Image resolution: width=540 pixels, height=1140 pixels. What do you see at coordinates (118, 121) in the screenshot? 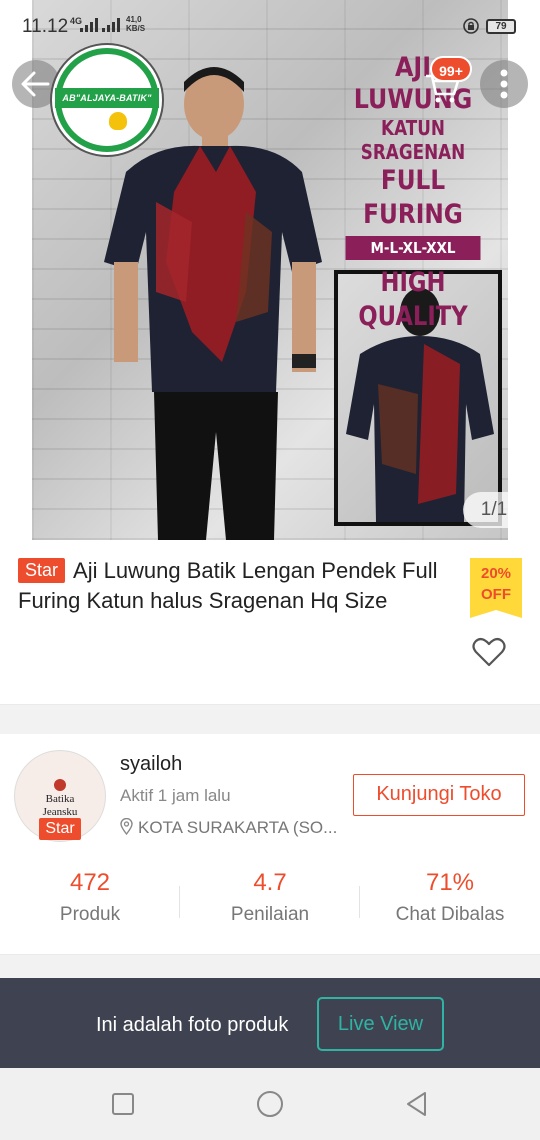
I see `logo-flame` at bounding box center [118, 121].